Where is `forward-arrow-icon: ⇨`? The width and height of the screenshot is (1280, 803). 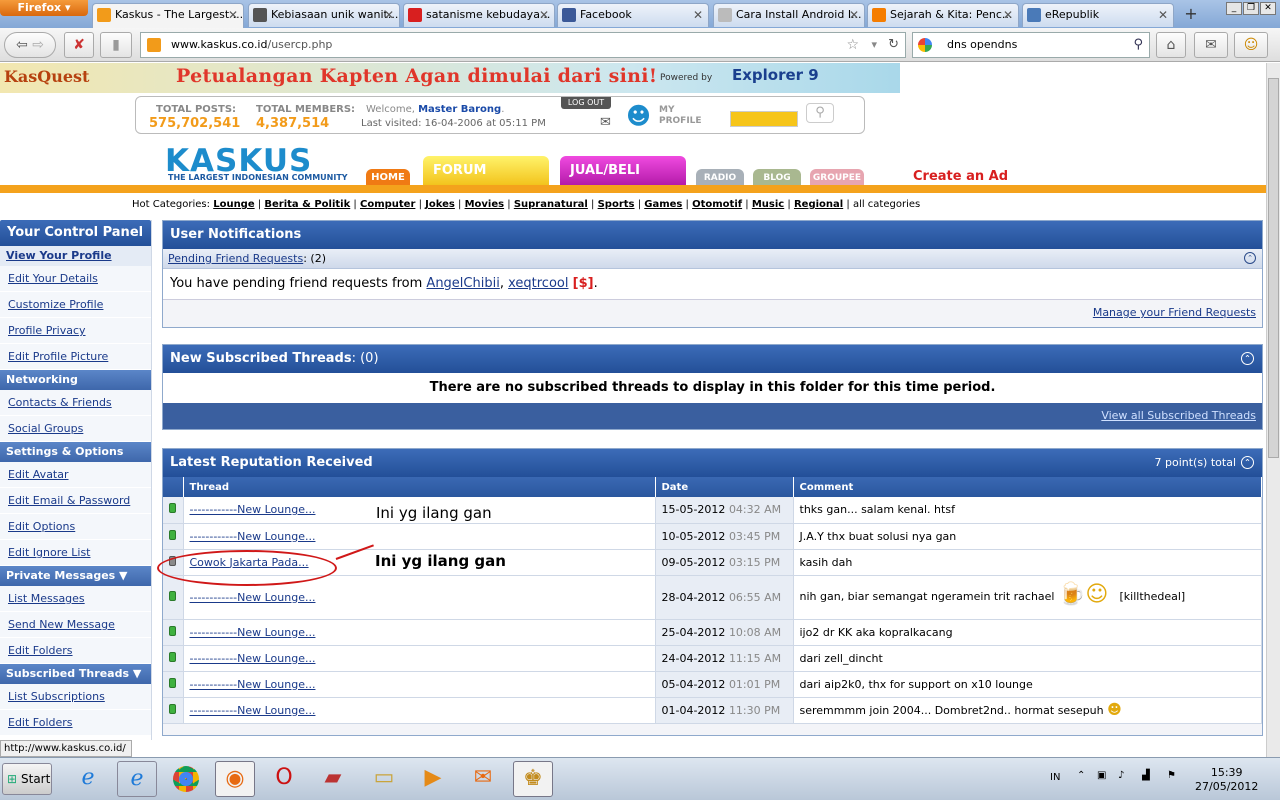
forward-arrow-icon: ⇨ is located at coordinates (38, 45).